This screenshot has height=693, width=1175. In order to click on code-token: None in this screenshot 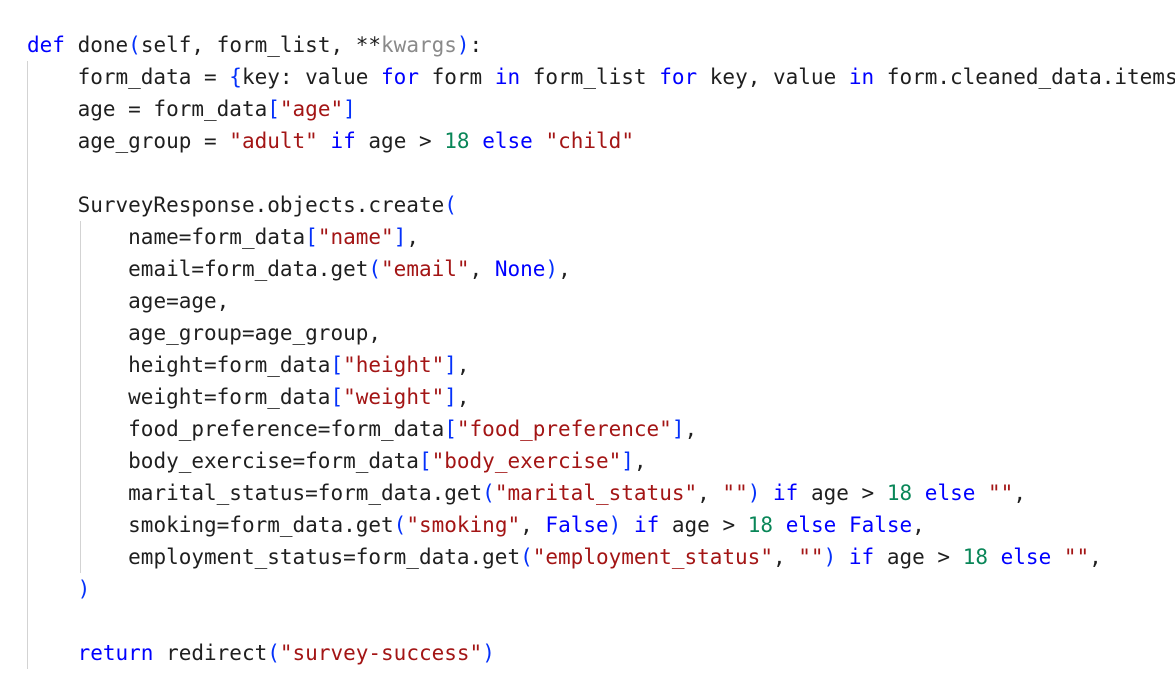, I will do `click(520, 269)`.